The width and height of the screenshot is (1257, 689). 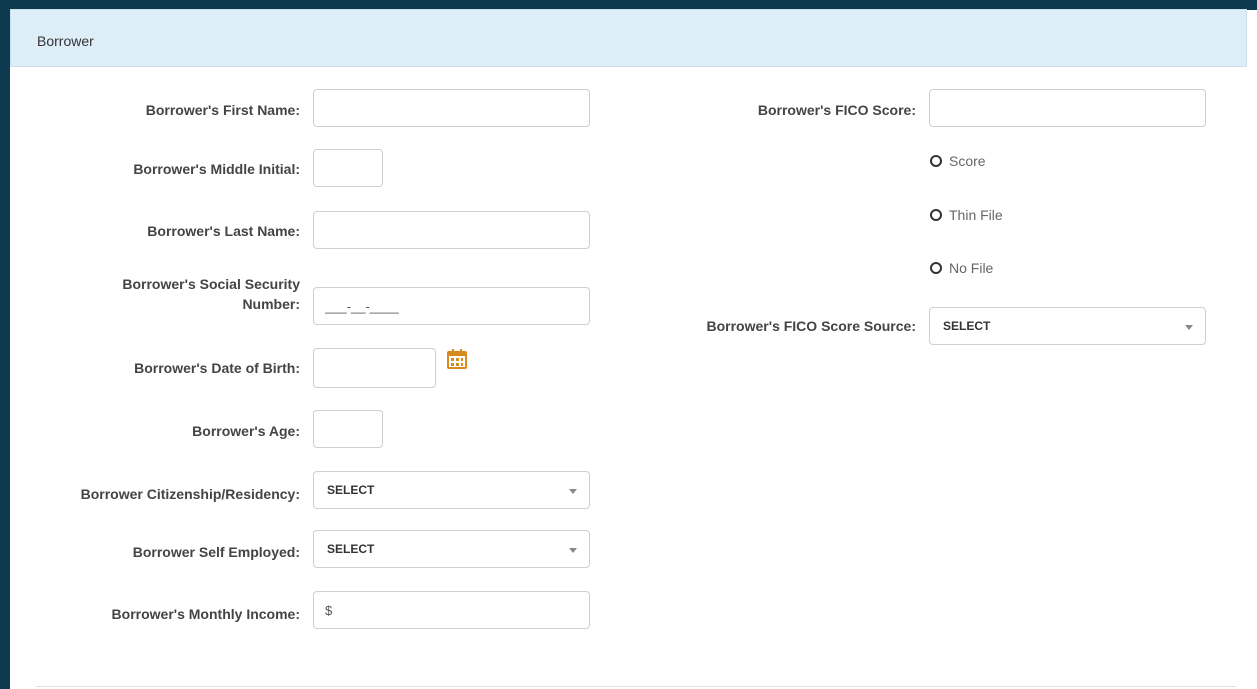 I want to click on first-name-label: Borrower's First Name:, so click(x=222, y=110).